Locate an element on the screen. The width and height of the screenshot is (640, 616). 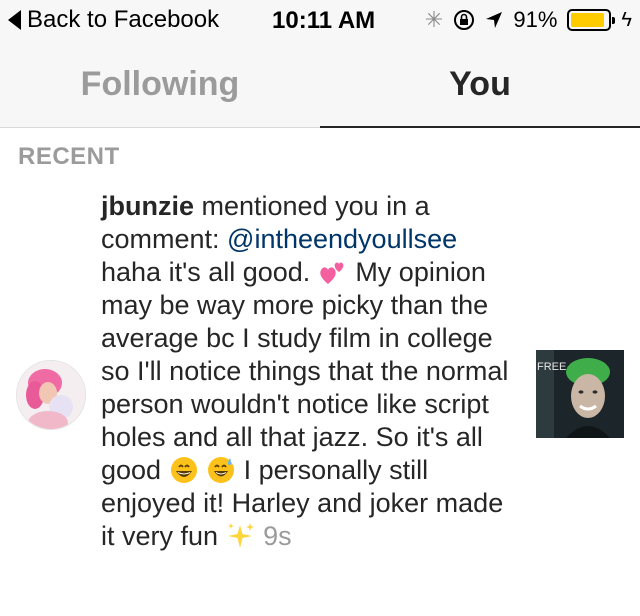
activity-spinner-icon: ✳ is located at coordinates (434, 19).